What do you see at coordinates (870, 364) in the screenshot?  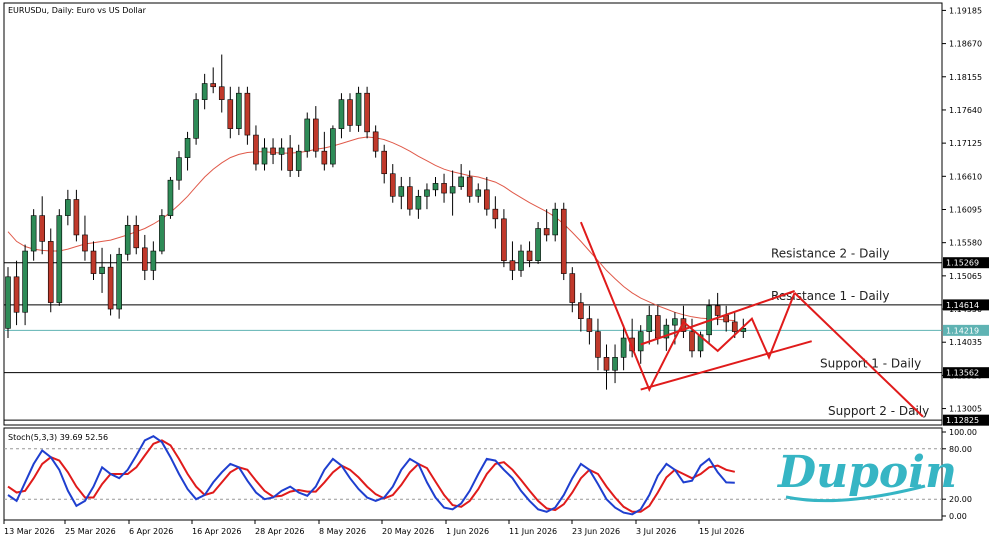 I see `support-1-label: Support 1 - Daily` at bounding box center [870, 364].